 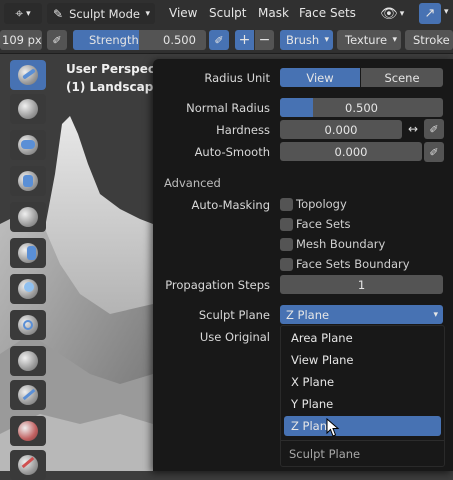 I want to click on radius-field: 109 px, so click(x=21, y=40).